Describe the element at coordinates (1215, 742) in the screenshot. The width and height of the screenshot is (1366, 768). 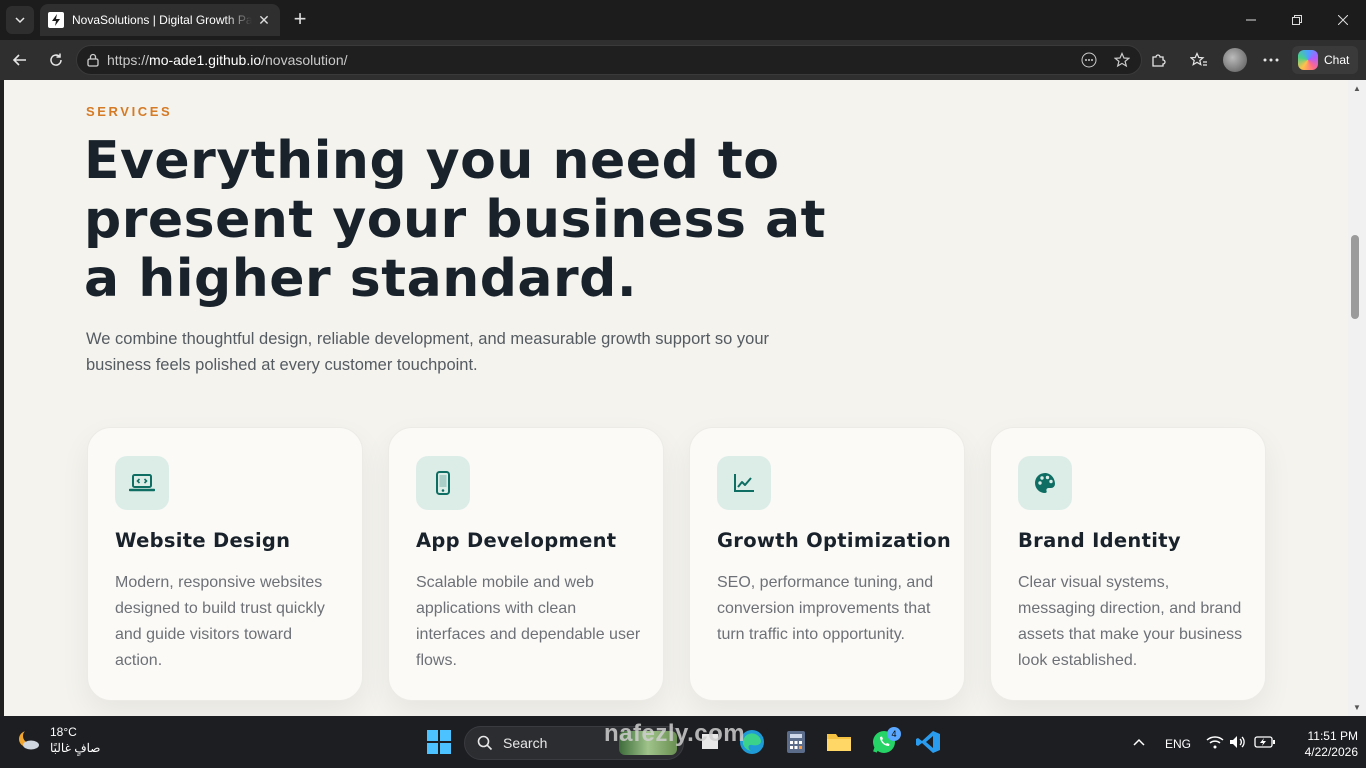
I see `wifi-icon` at that location.